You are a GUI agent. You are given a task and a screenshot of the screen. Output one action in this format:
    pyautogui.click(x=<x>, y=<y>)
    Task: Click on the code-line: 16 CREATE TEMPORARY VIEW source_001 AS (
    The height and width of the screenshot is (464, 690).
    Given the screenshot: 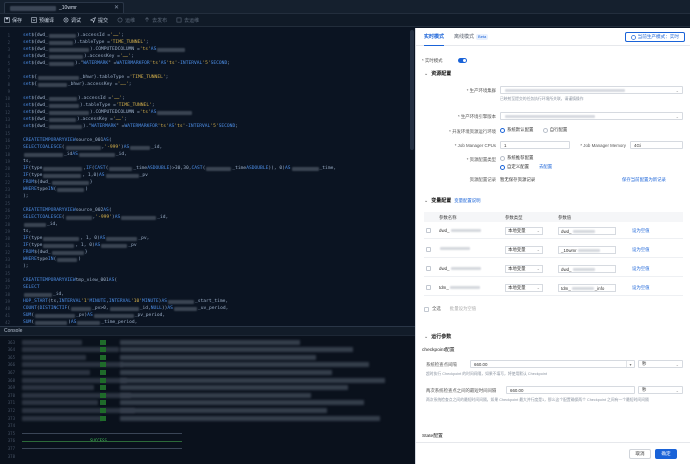 What is the action you would take?
    pyautogui.click(x=207, y=140)
    